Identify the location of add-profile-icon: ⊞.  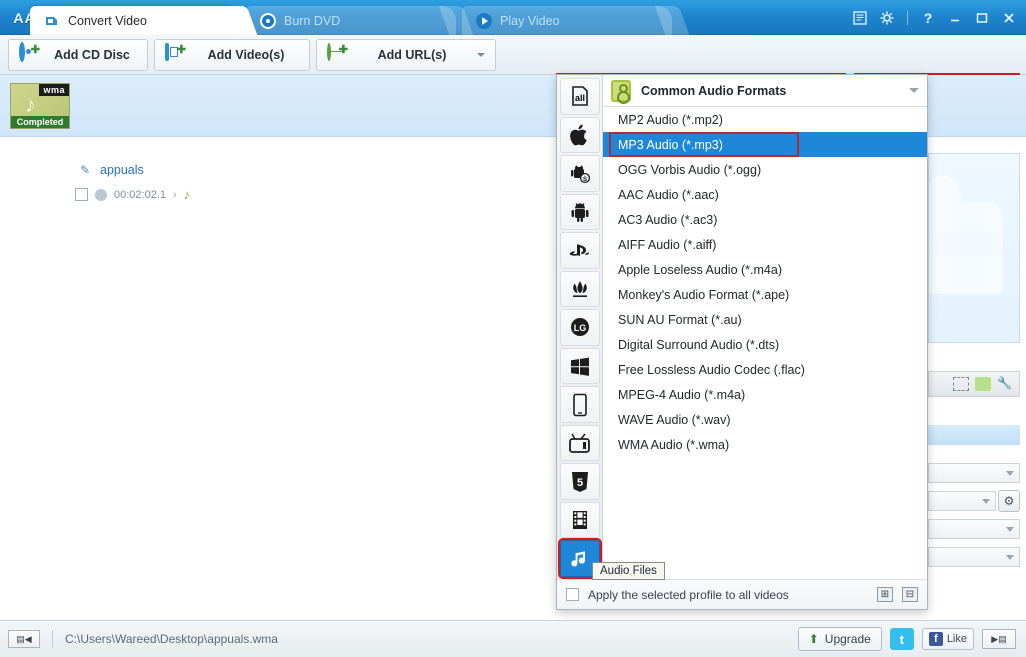
(885, 594).